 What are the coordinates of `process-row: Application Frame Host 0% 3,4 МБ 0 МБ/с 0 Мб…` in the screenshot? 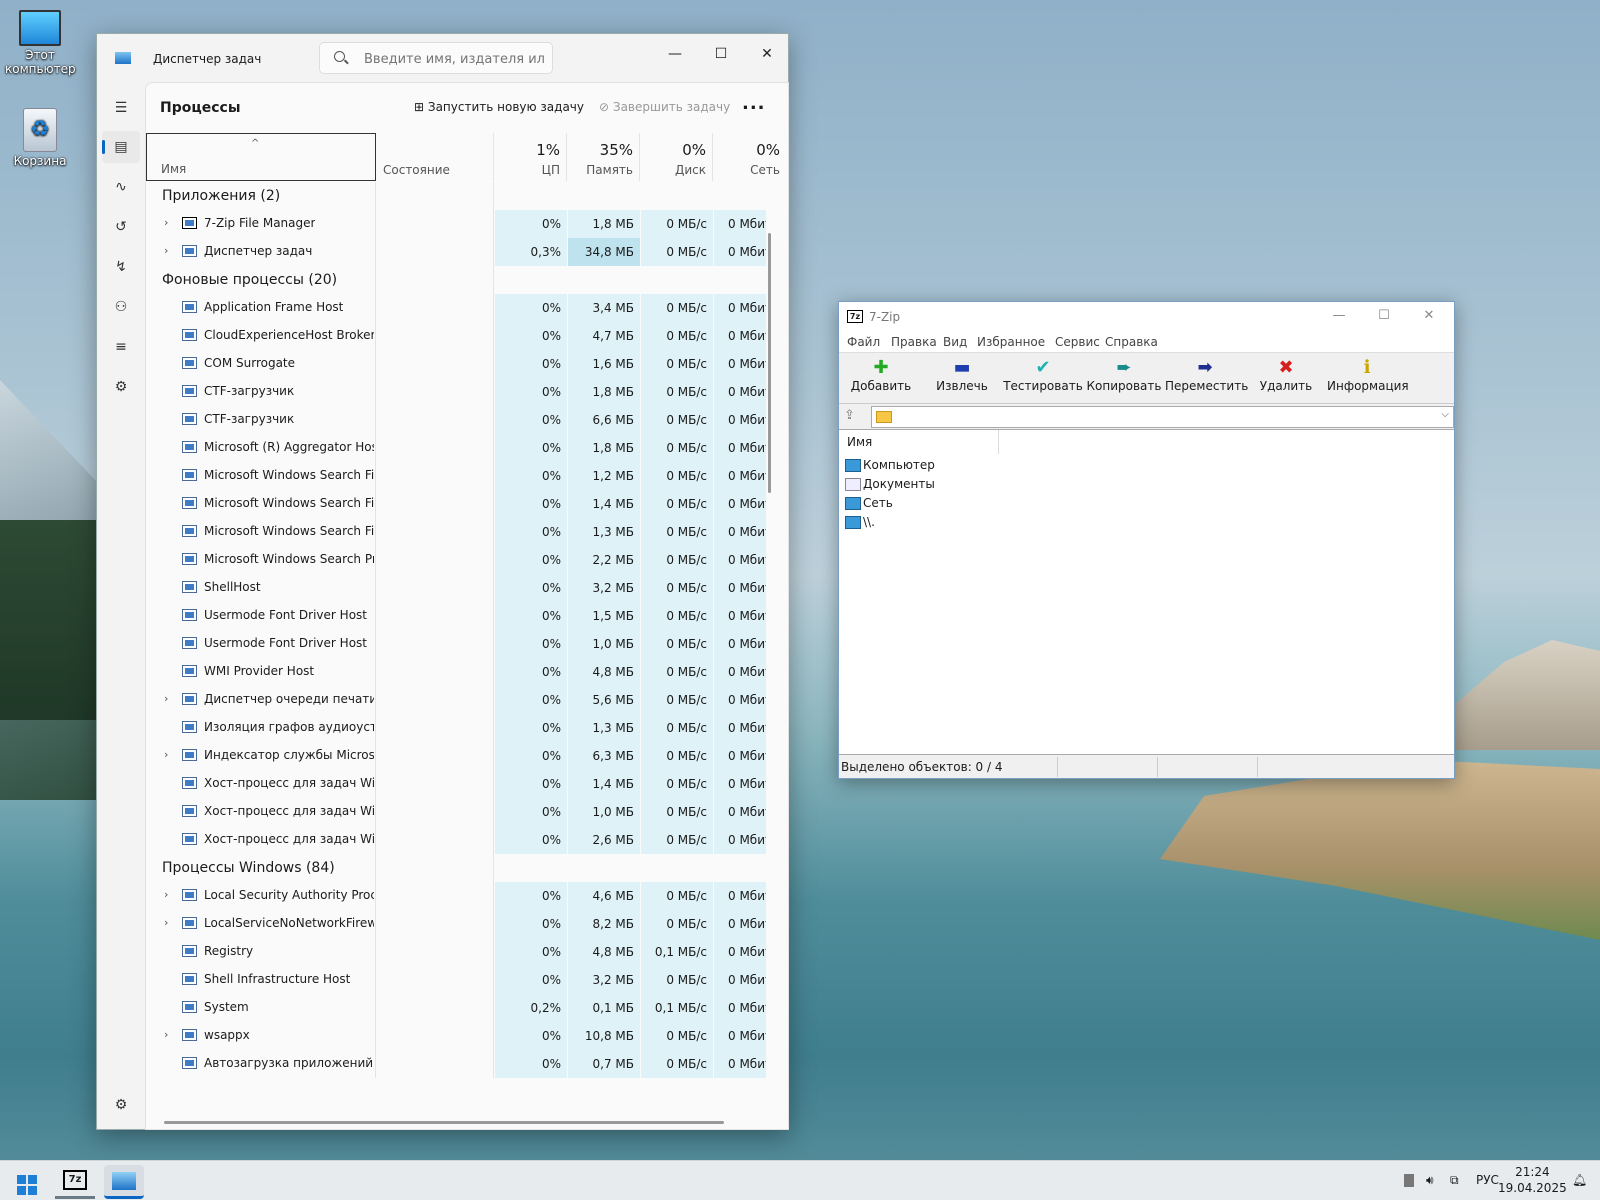 It's located at (461, 308).